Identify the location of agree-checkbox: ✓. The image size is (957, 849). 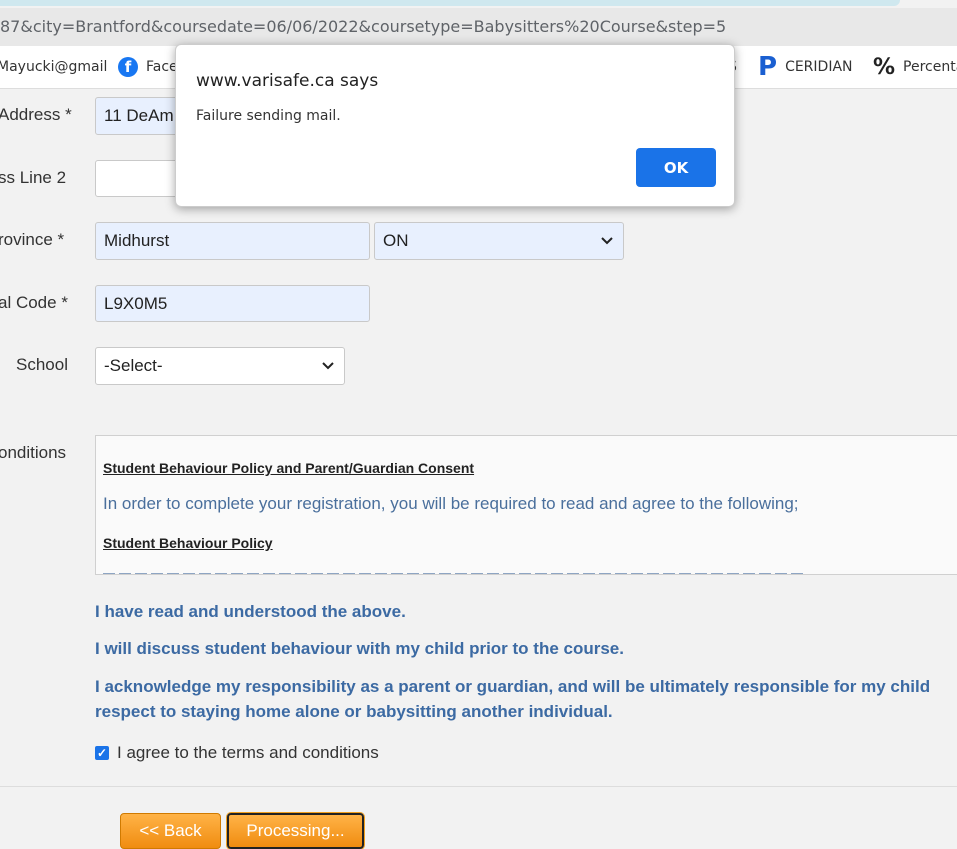
(102, 753).